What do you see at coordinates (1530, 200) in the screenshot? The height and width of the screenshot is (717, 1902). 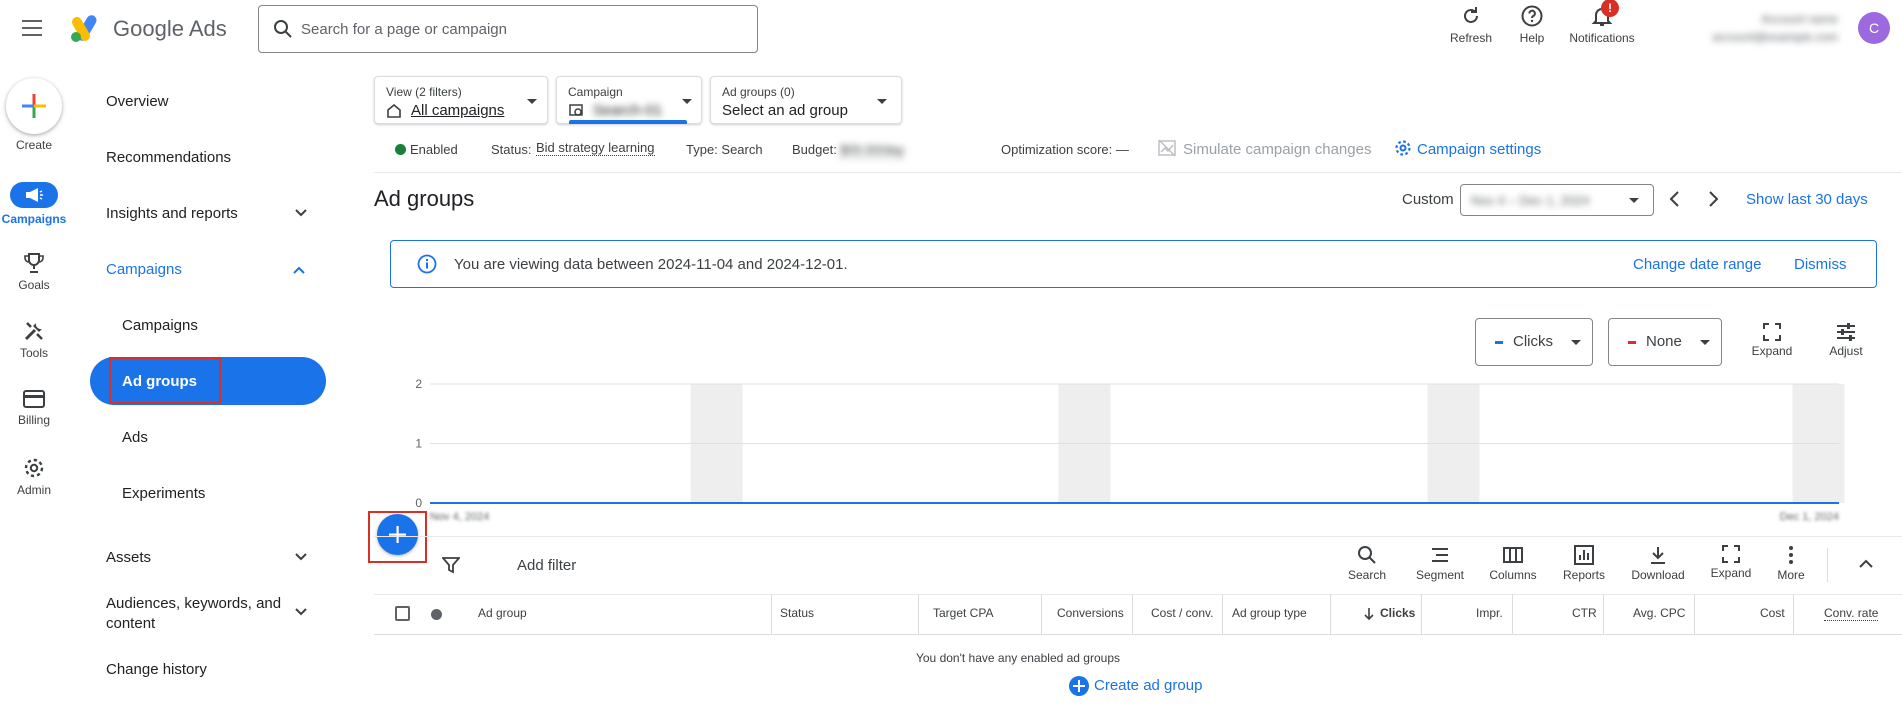 I see `date-range-value: Nov 4 – Dec 1, 2024` at bounding box center [1530, 200].